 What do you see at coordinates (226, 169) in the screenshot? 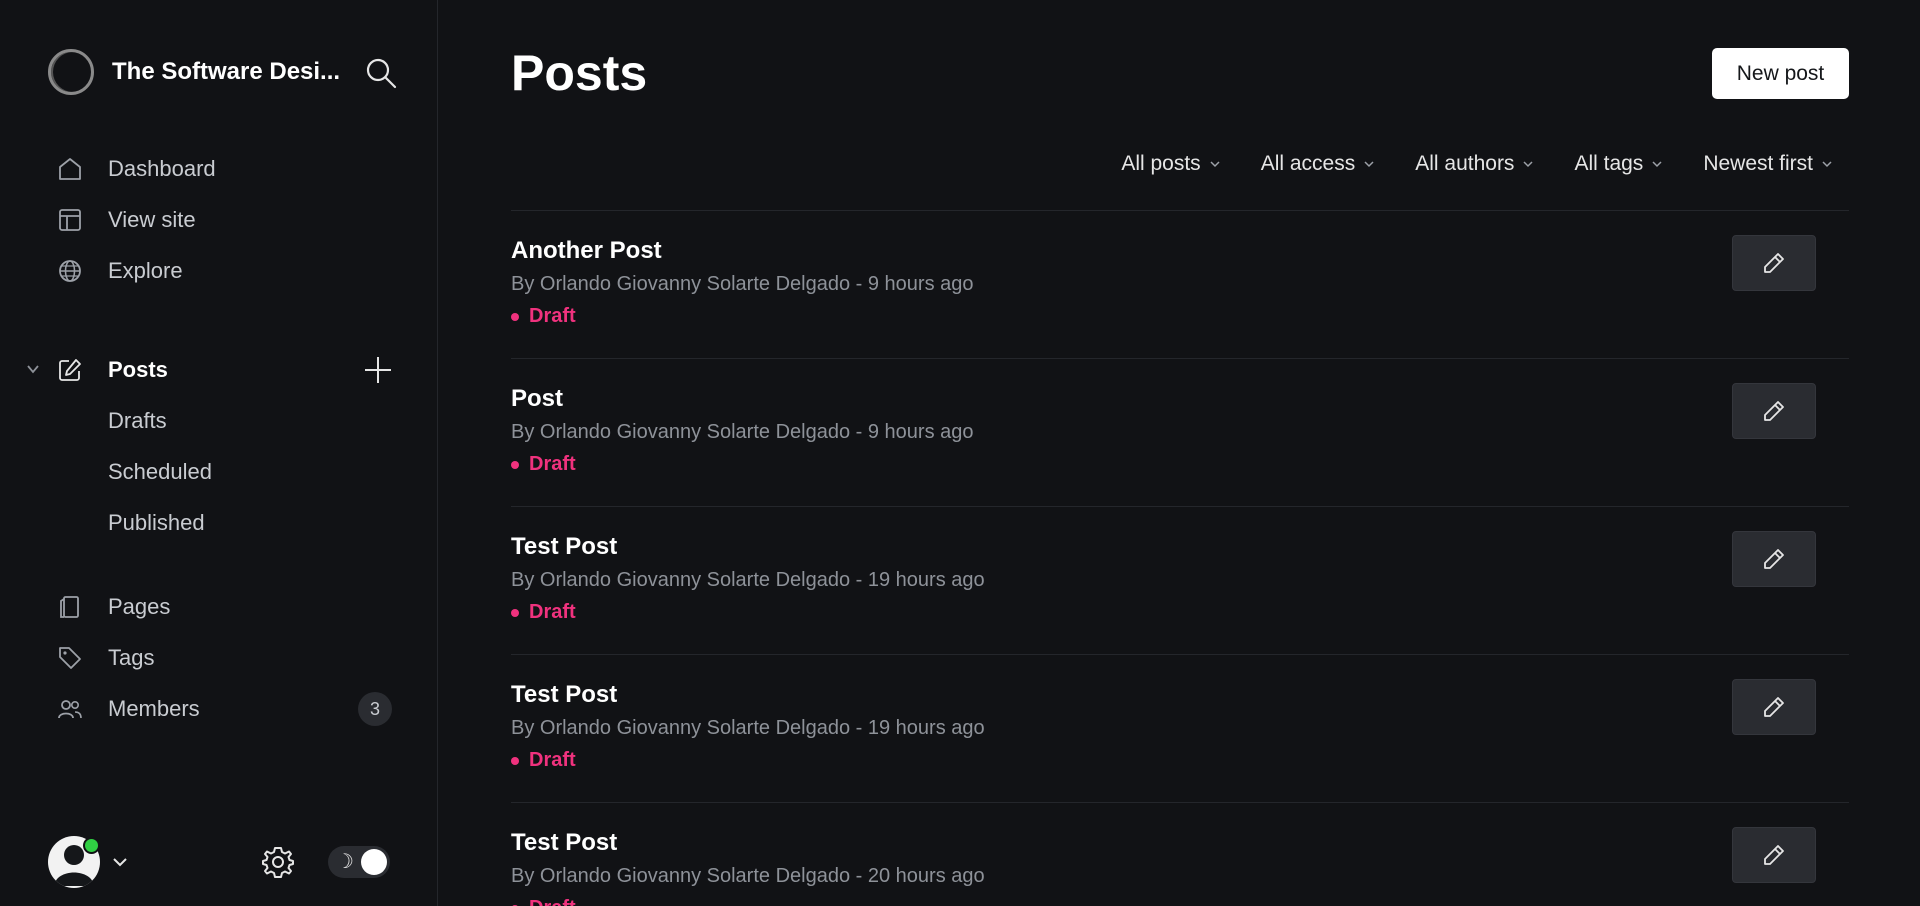
I see `sidebar-item-dashboard: Dashboard` at bounding box center [226, 169].